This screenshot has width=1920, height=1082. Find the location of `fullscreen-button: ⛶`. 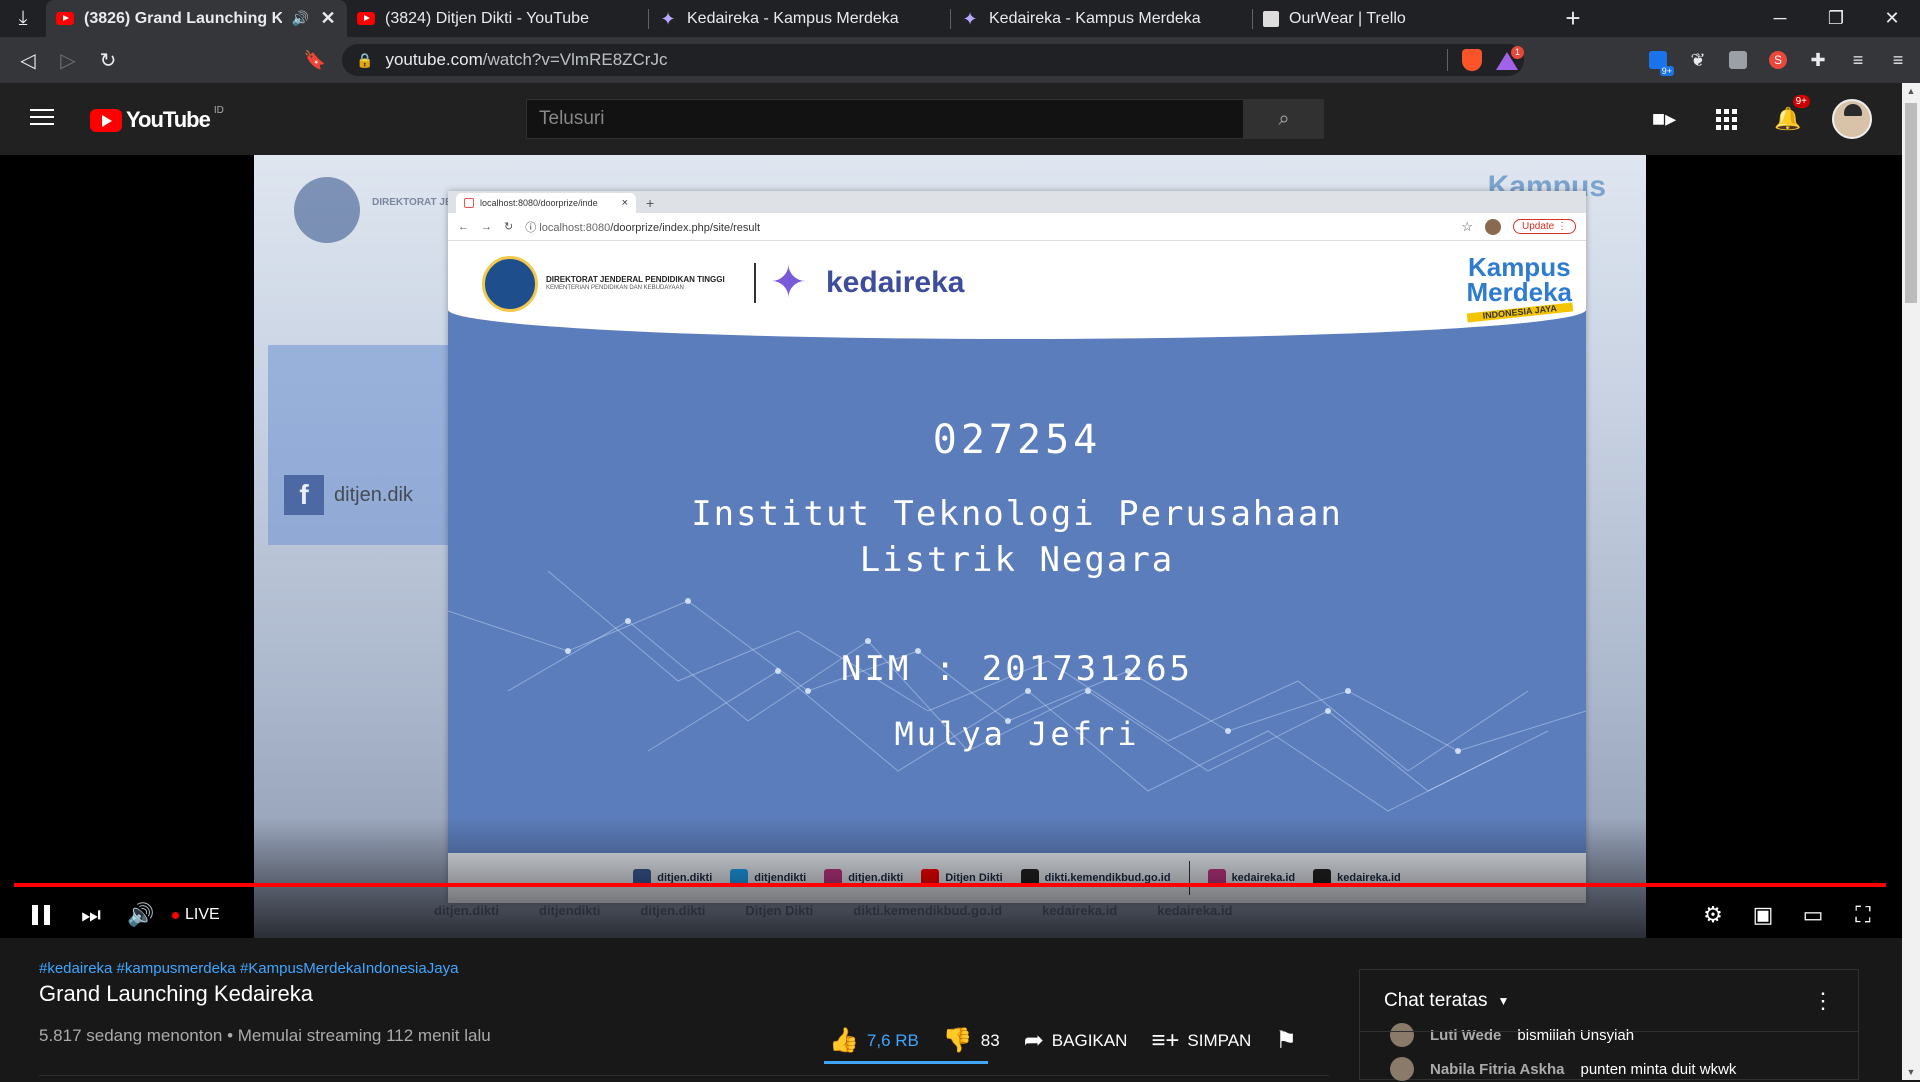

fullscreen-button: ⛶ is located at coordinates (1863, 915).